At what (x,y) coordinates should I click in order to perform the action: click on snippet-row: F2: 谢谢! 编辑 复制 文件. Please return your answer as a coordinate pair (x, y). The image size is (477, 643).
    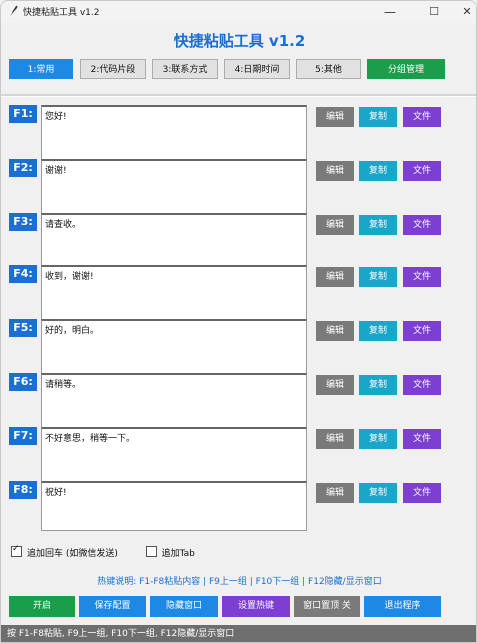
    Looking at the image, I should click on (238, 189).